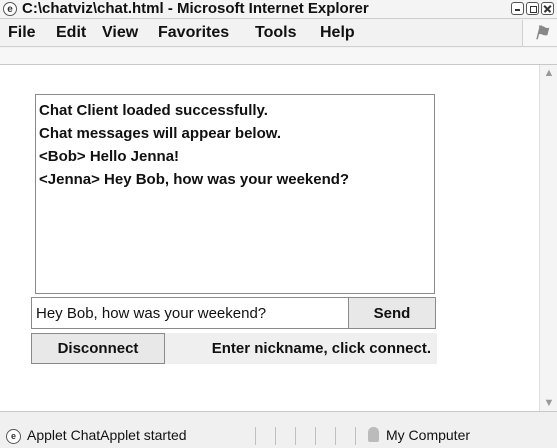  Describe the element at coordinates (193, 32) in the screenshot. I see `menu-favorites: Favorites` at that location.